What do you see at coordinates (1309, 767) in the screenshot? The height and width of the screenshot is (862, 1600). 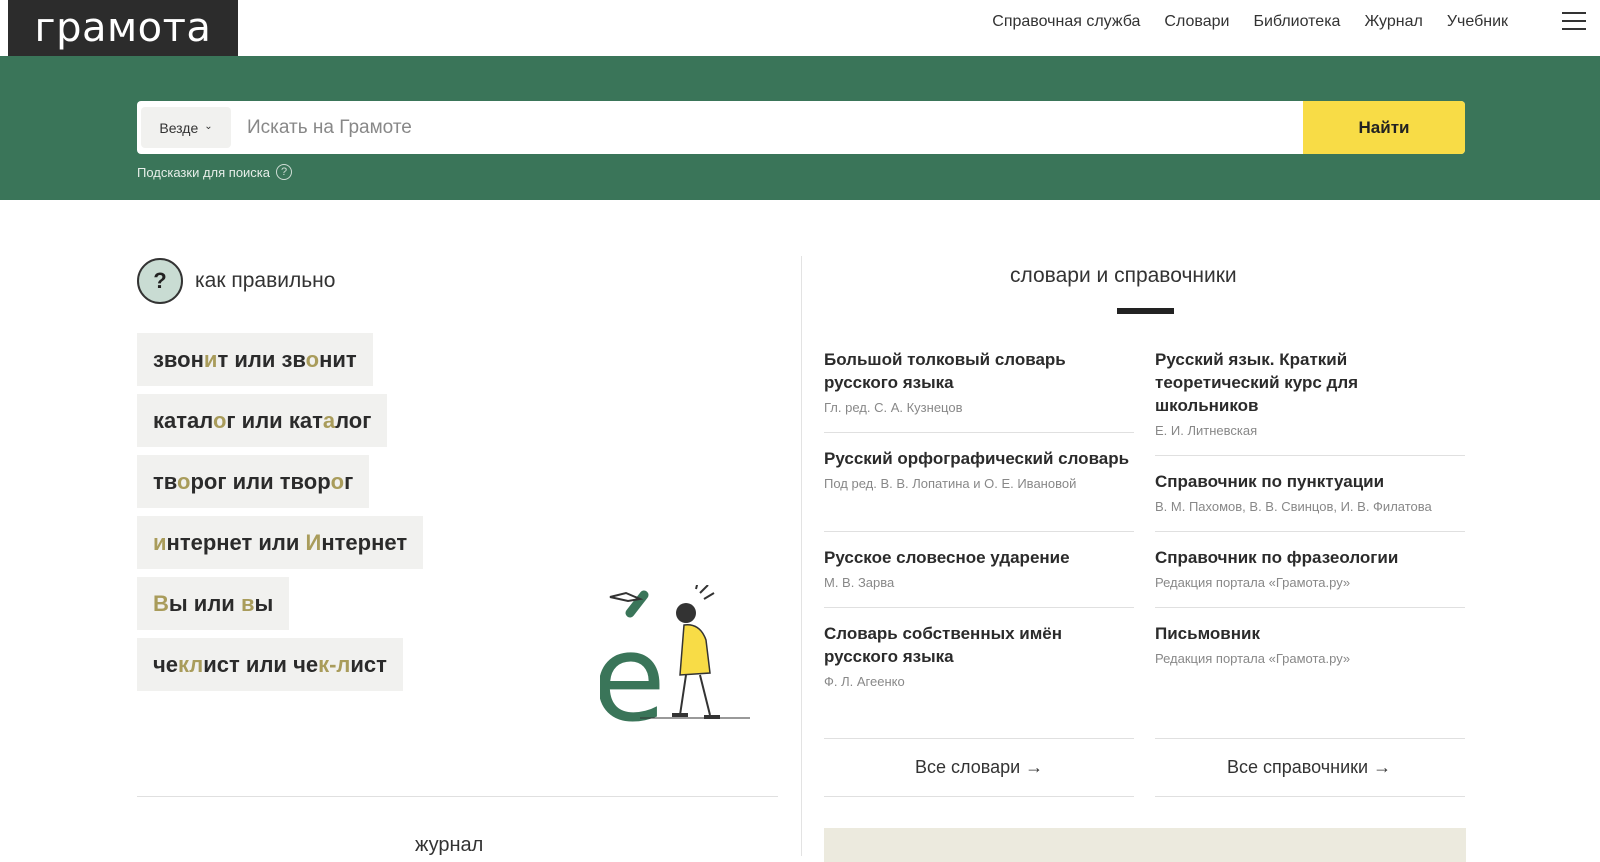 I see `all-references-link: Все справочники →` at bounding box center [1309, 767].